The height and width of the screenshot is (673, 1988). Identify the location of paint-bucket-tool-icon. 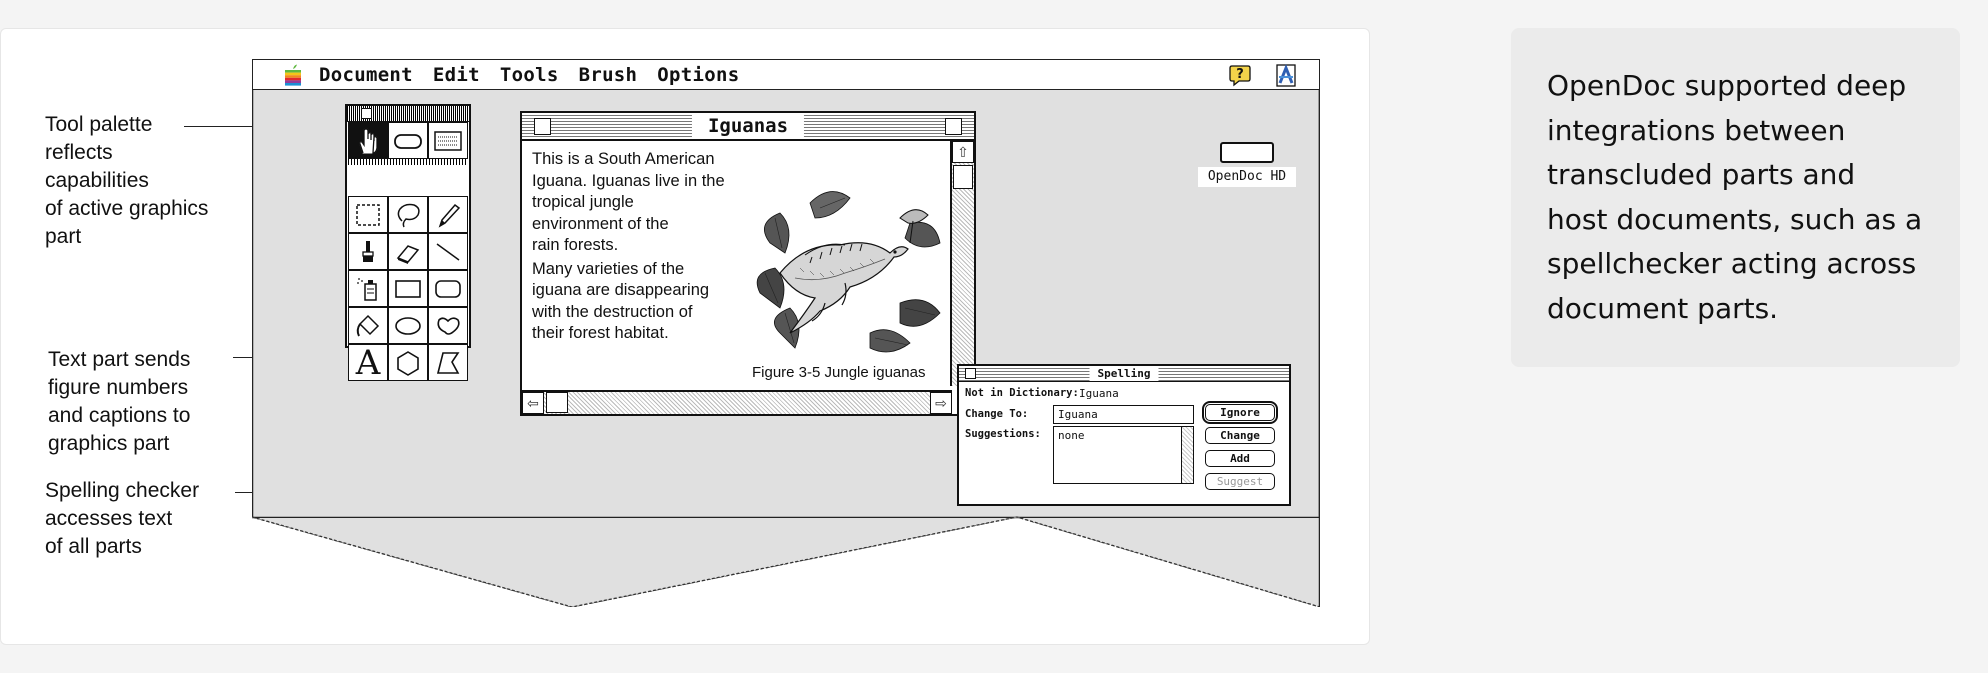
(368, 325).